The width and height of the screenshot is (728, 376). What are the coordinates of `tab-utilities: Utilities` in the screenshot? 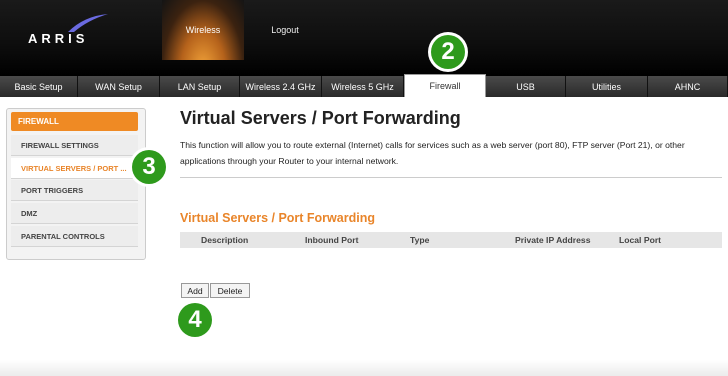 It's located at (607, 86).